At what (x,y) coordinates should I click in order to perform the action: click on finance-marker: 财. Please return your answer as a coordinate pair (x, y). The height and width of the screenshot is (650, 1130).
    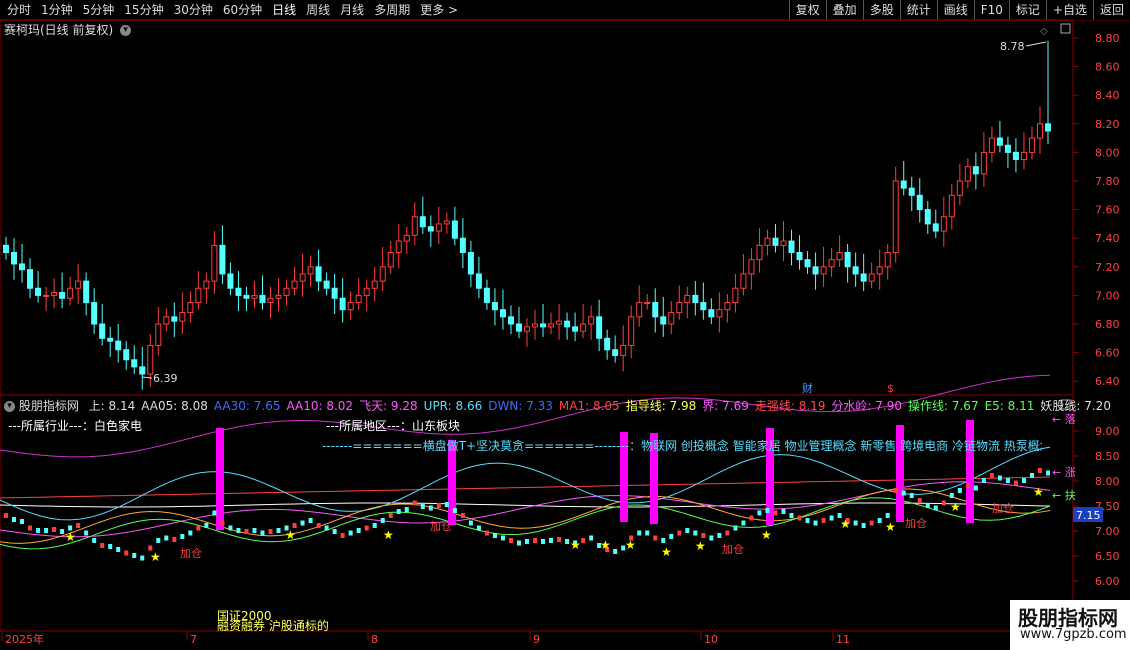
    Looking at the image, I should click on (807, 388).